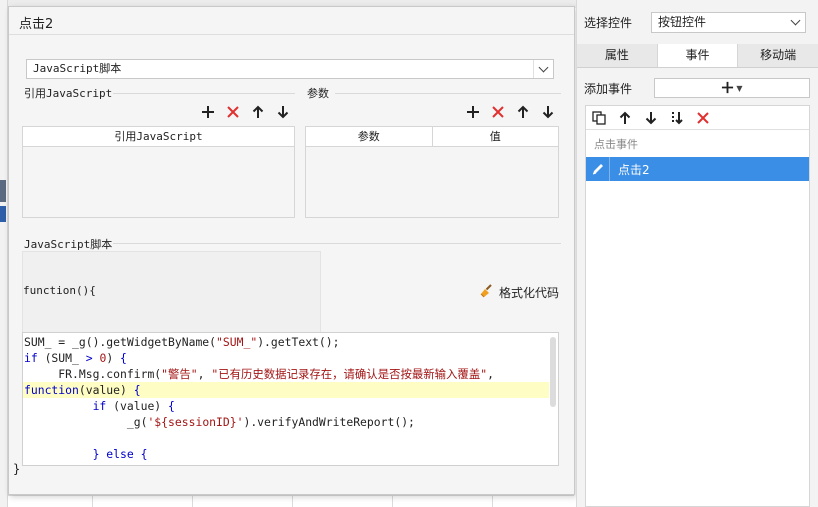 The width and height of the screenshot is (818, 507). What do you see at coordinates (682, 22) in the screenshot?
I see `widget-type-value: 按钮控件` at bounding box center [682, 22].